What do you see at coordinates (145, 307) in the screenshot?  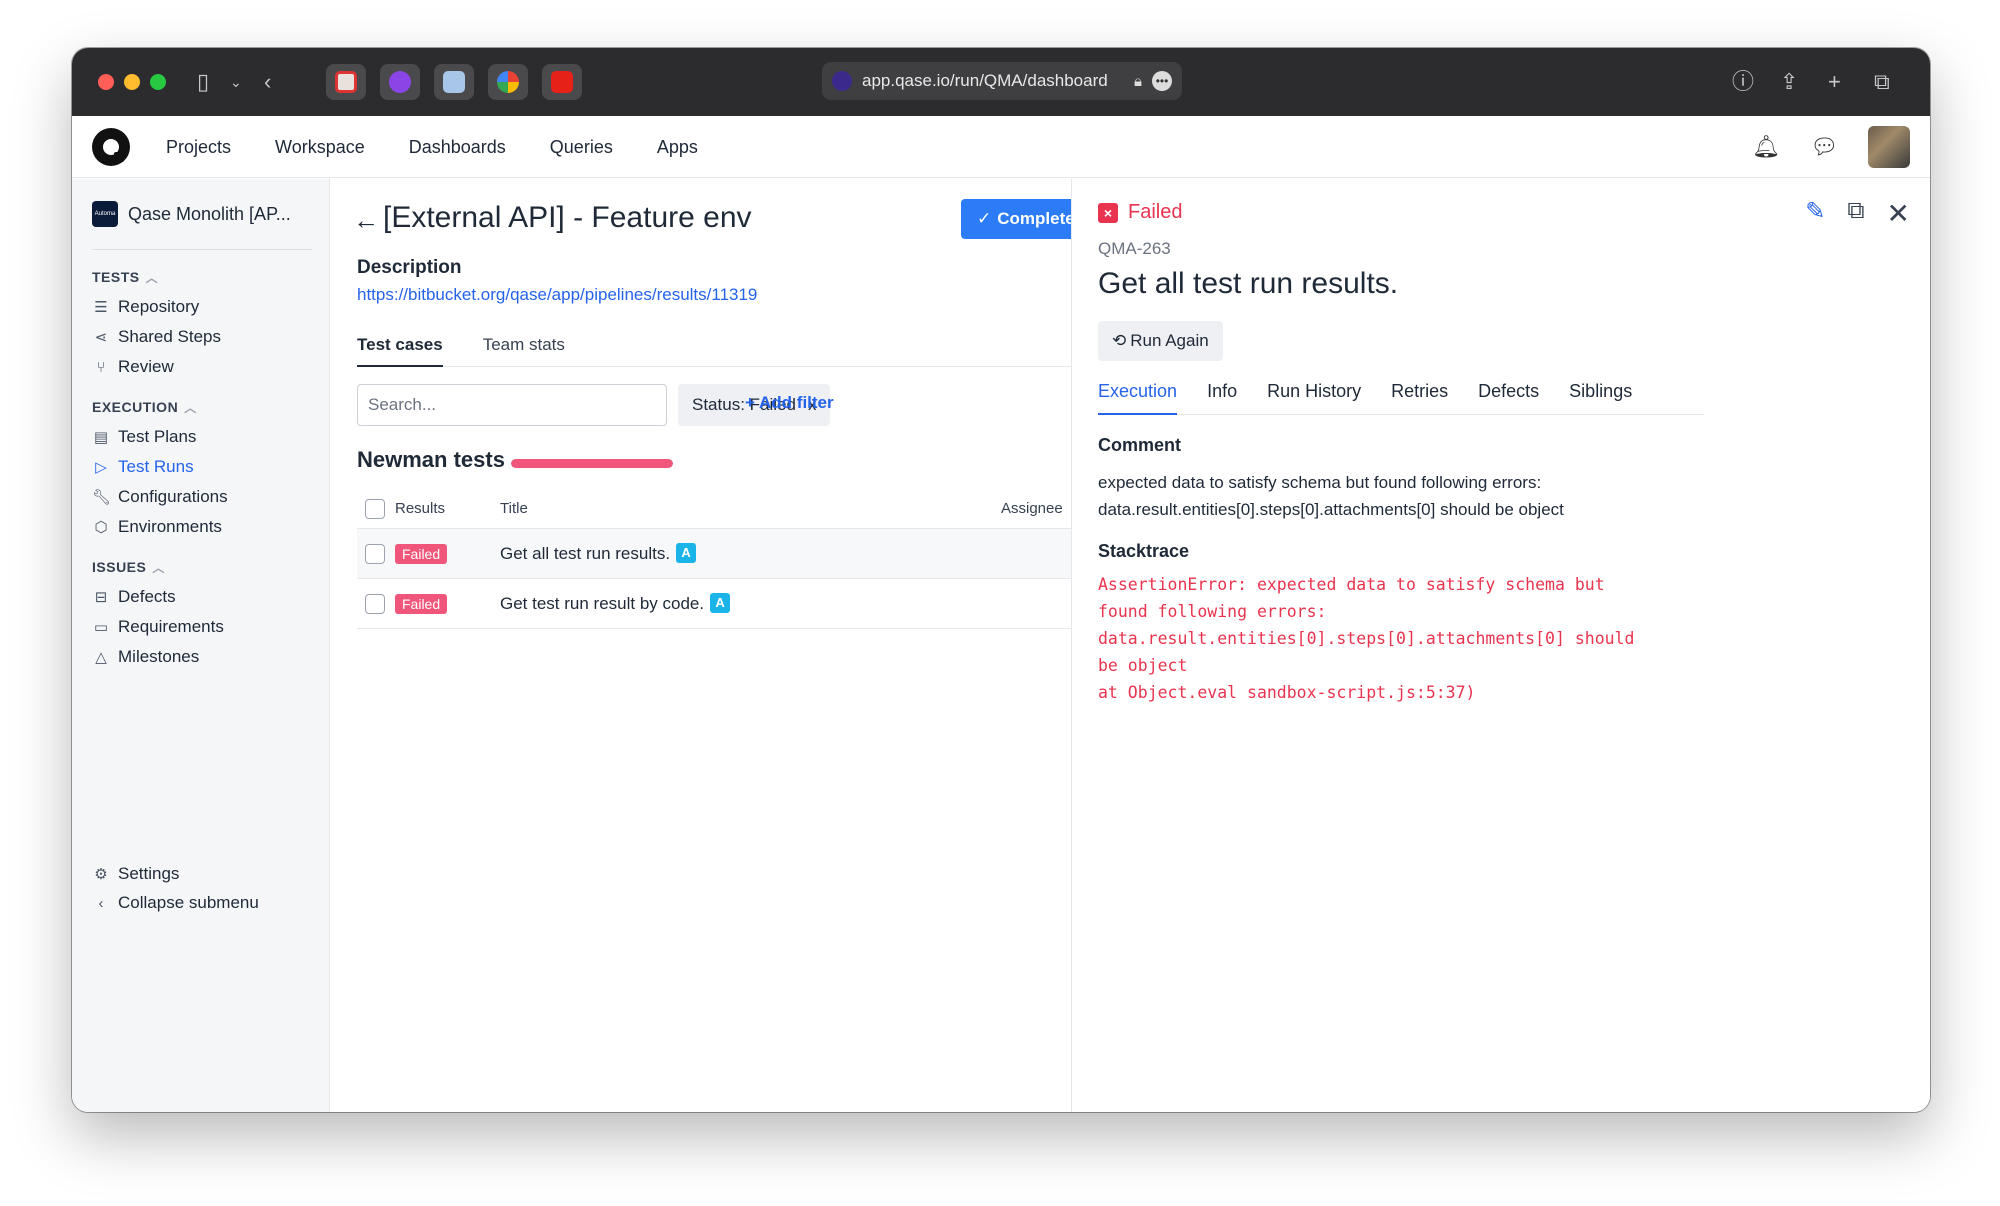 I see `sidebar-item-repository: ☰ Repository` at bounding box center [145, 307].